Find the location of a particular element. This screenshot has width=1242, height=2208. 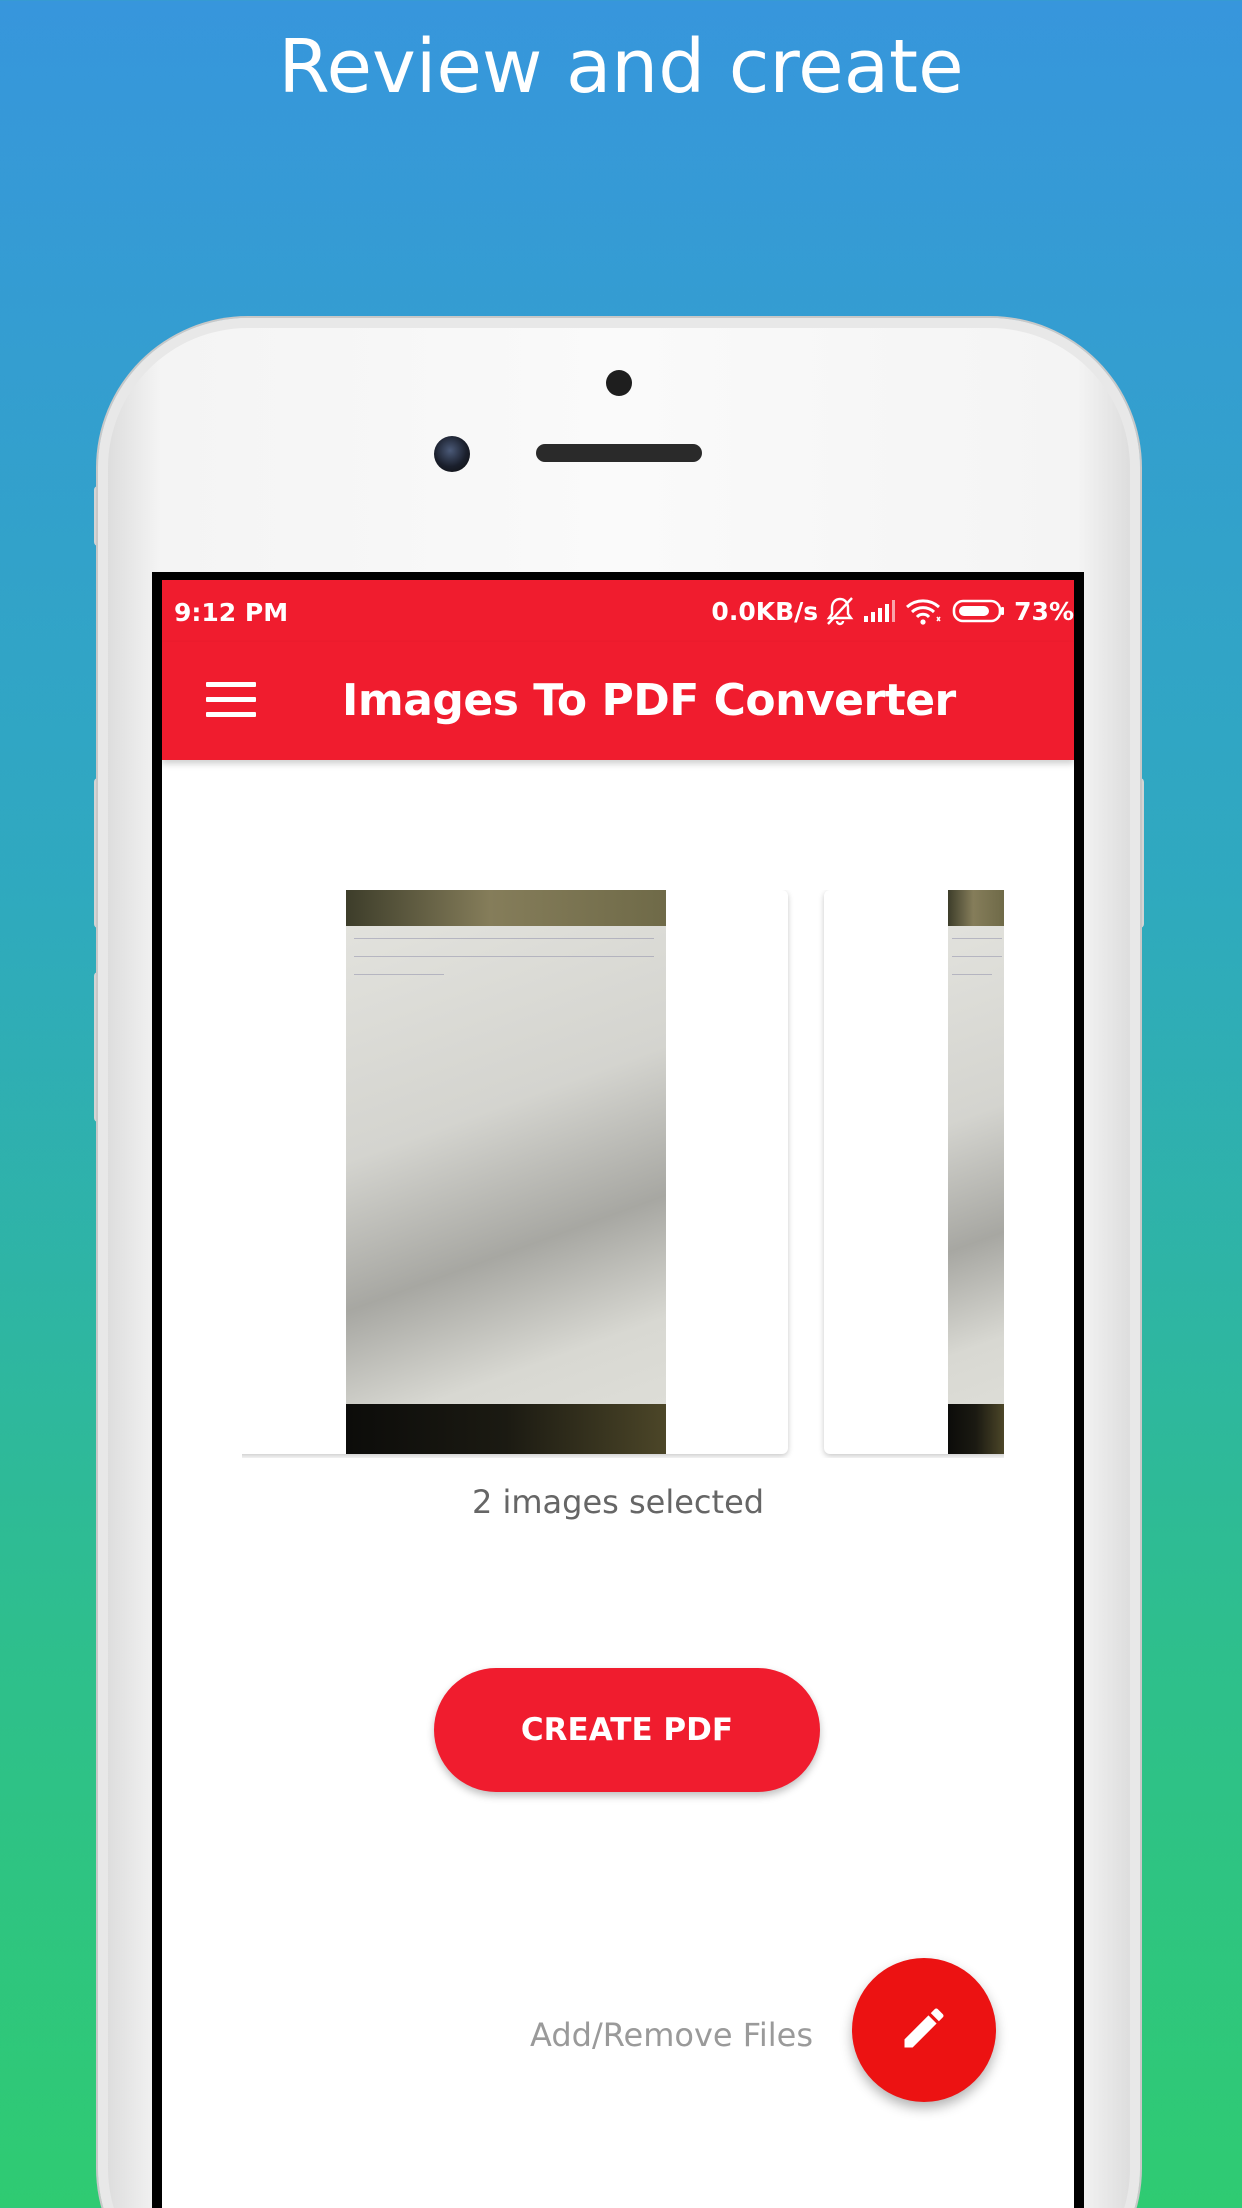

bell-muted-icon is located at coordinates (840, 611).